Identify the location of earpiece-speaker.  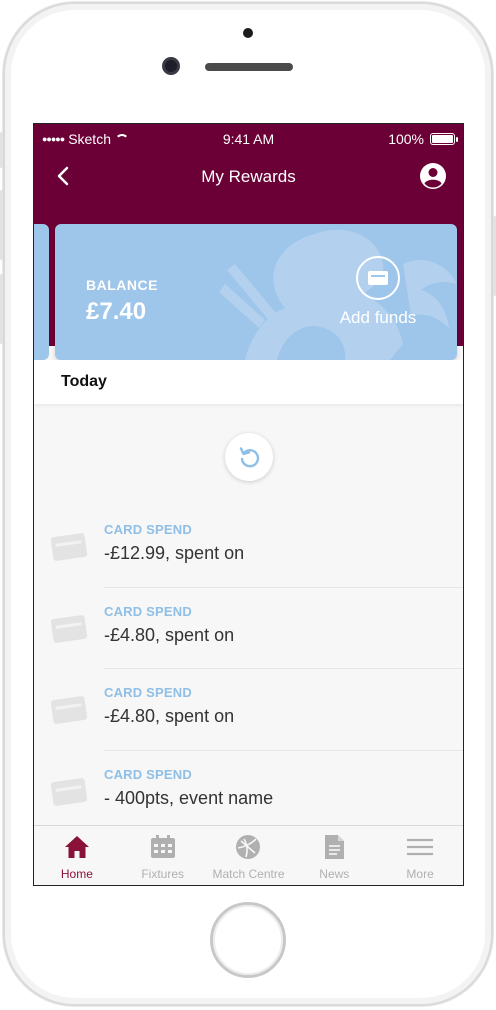
(249, 67).